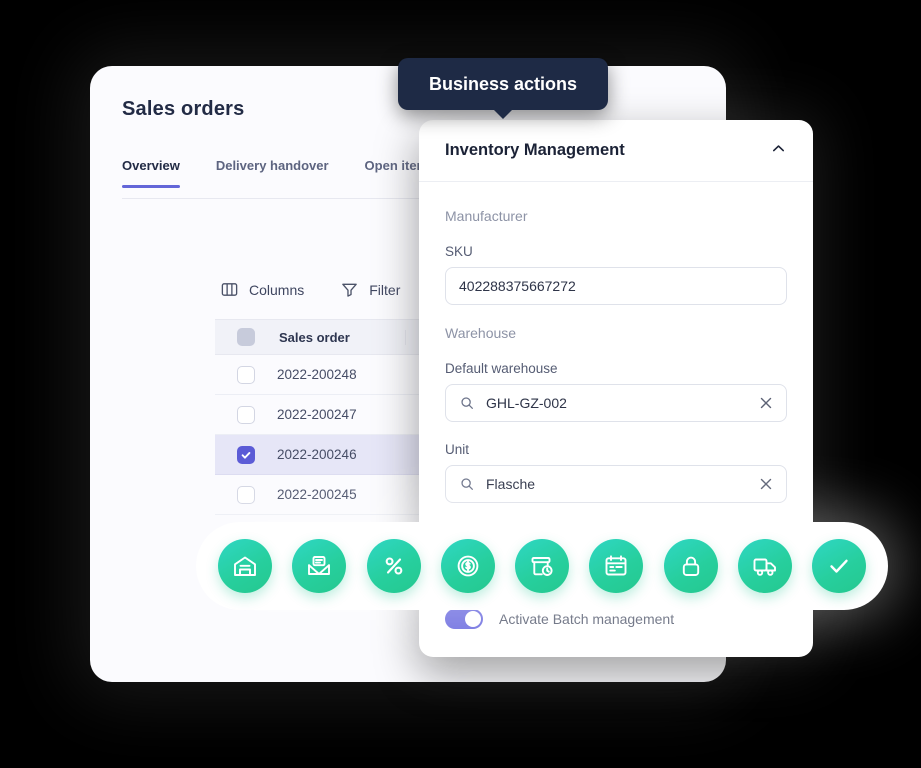  I want to click on lock-icon, so click(691, 566).